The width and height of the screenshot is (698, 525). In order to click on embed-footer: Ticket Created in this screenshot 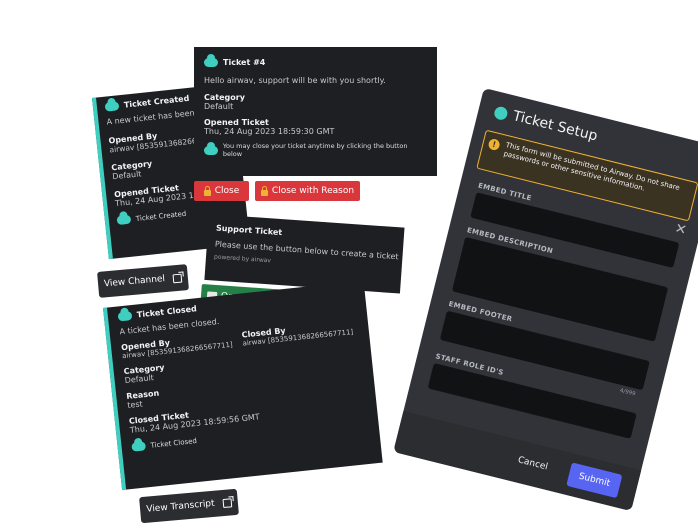, I will do `click(161, 216)`.